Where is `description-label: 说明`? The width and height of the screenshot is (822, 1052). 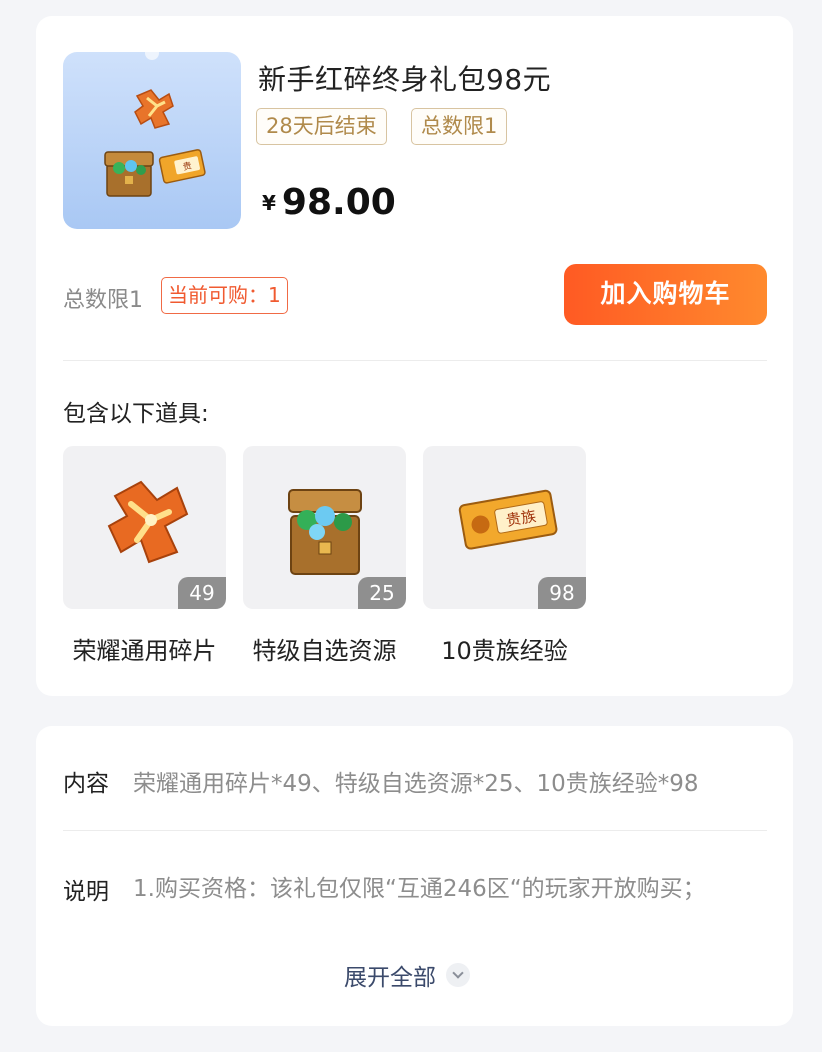
description-label: 说明 is located at coordinates (86, 892).